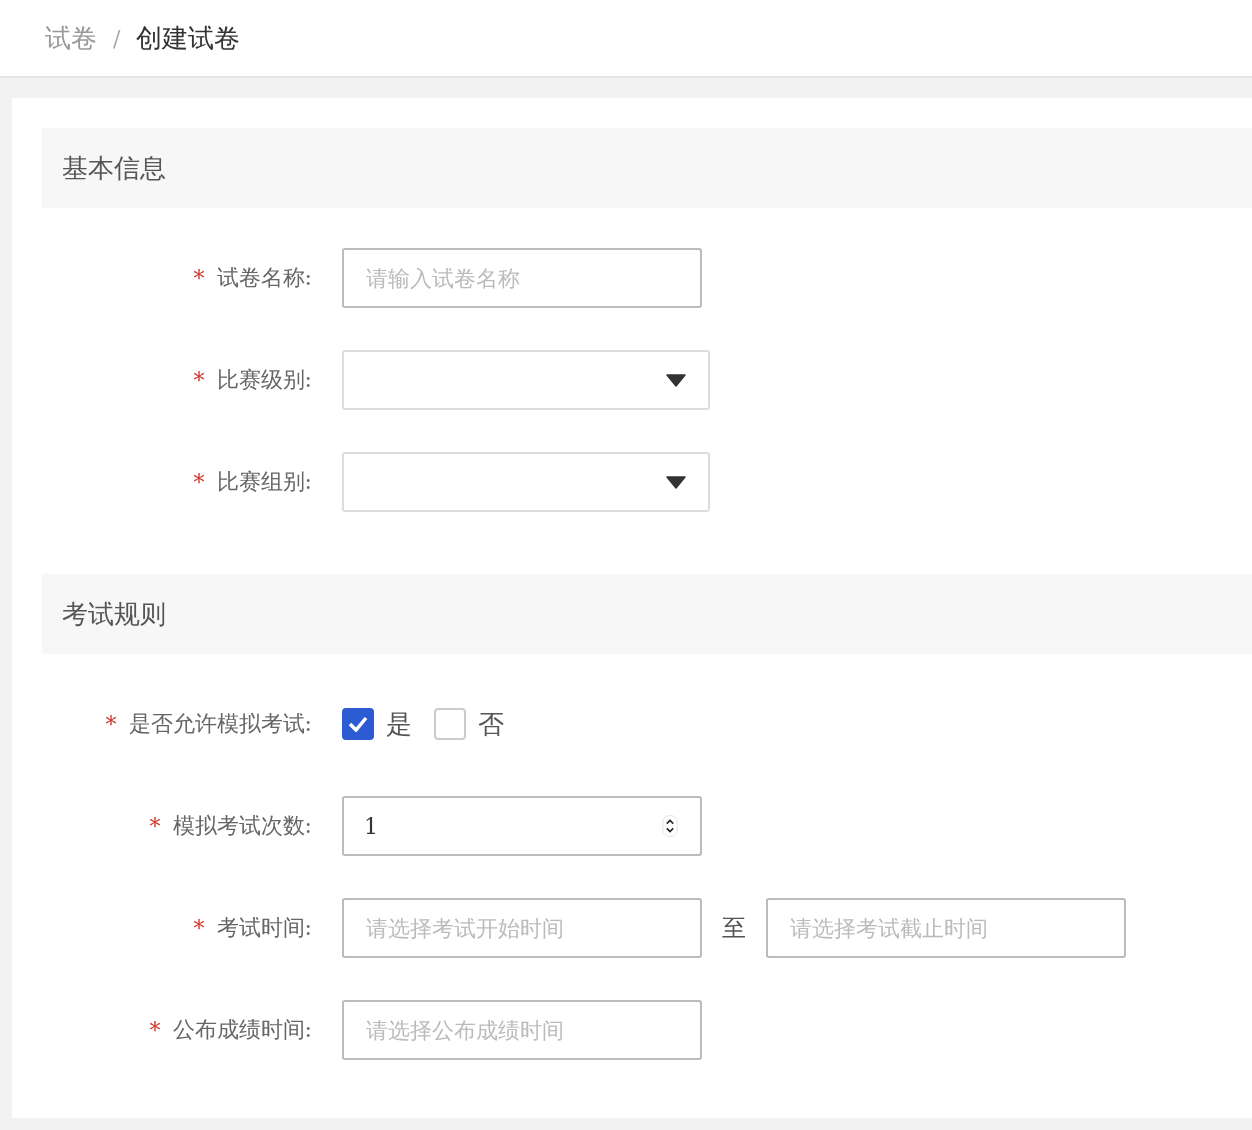  What do you see at coordinates (399, 724) in the screenshot?
I see `checkbox-label: 是` at bounding box center [399, 724].